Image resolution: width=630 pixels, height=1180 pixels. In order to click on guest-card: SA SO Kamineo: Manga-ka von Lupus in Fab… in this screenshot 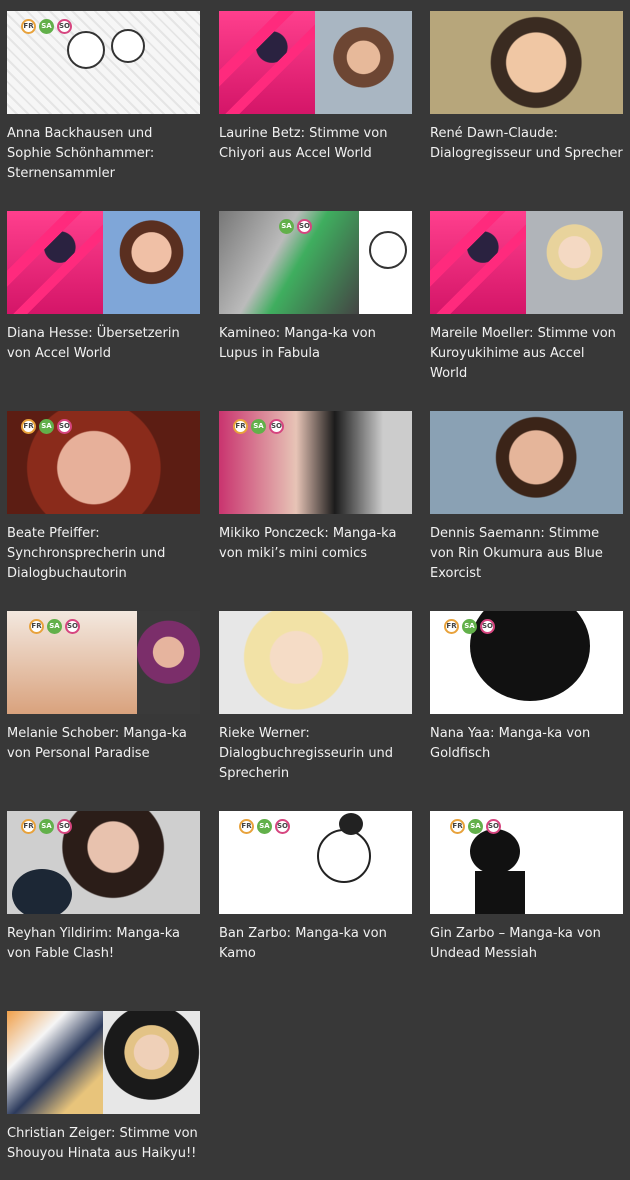, I will do `click(316, 287)`.